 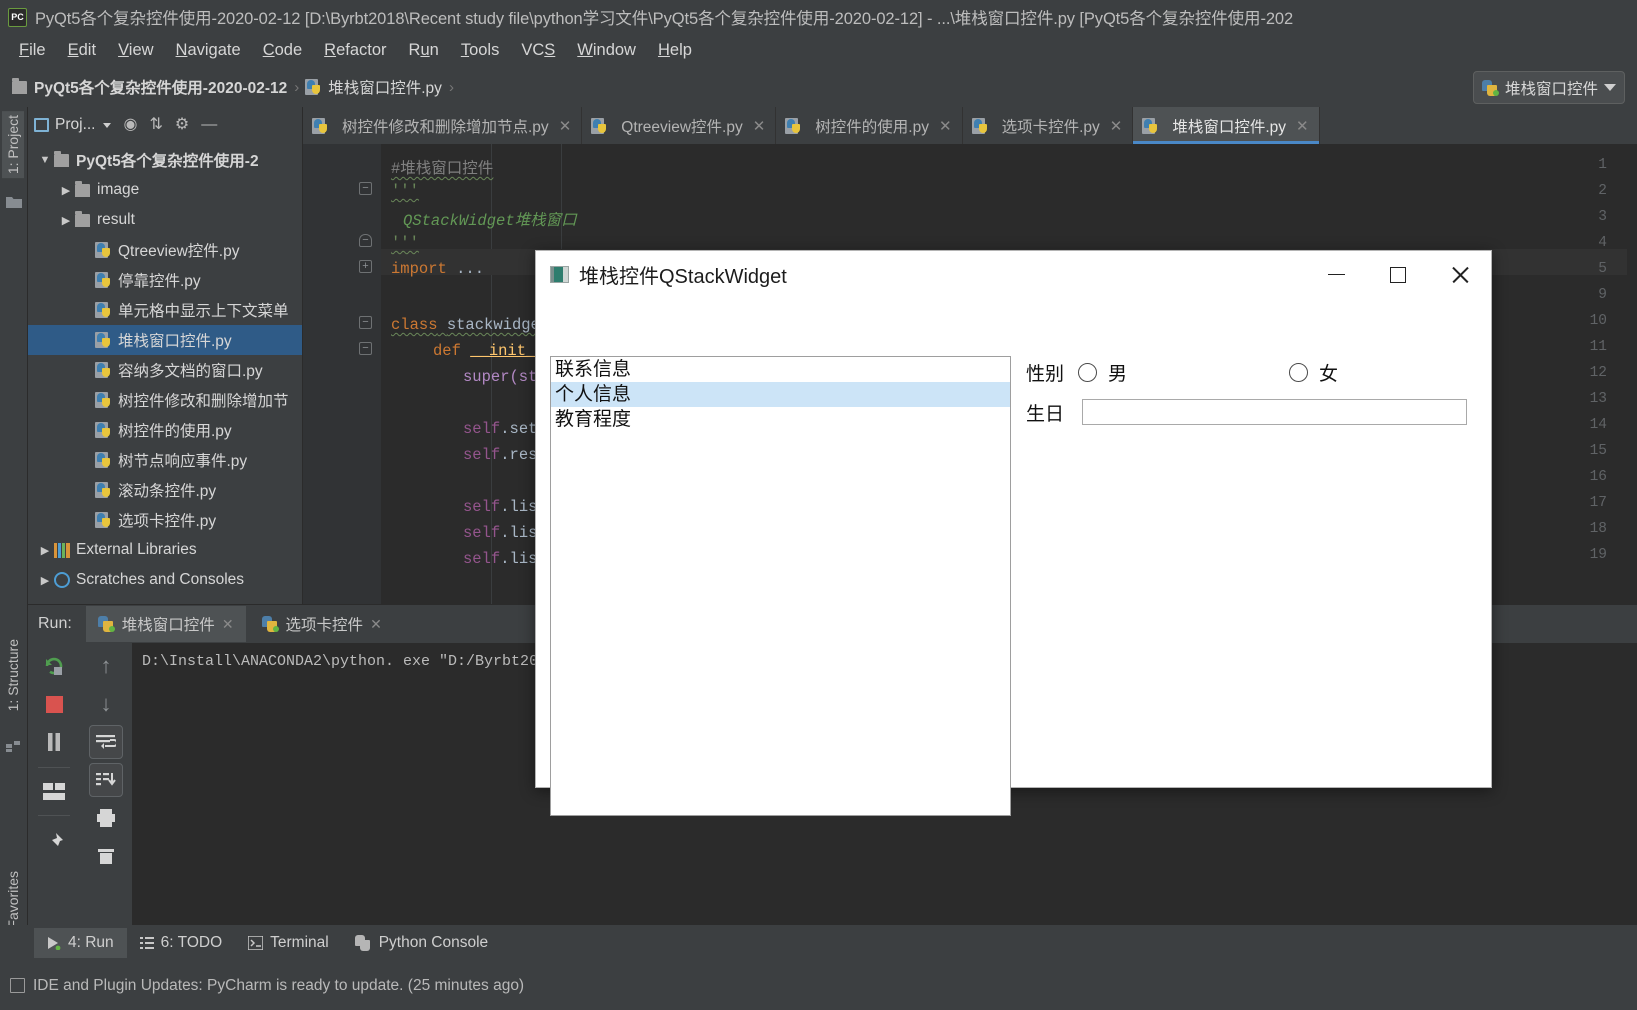 I want to click on tree-item: 树控件修改和删除增加节, so click(x=165, y=400).